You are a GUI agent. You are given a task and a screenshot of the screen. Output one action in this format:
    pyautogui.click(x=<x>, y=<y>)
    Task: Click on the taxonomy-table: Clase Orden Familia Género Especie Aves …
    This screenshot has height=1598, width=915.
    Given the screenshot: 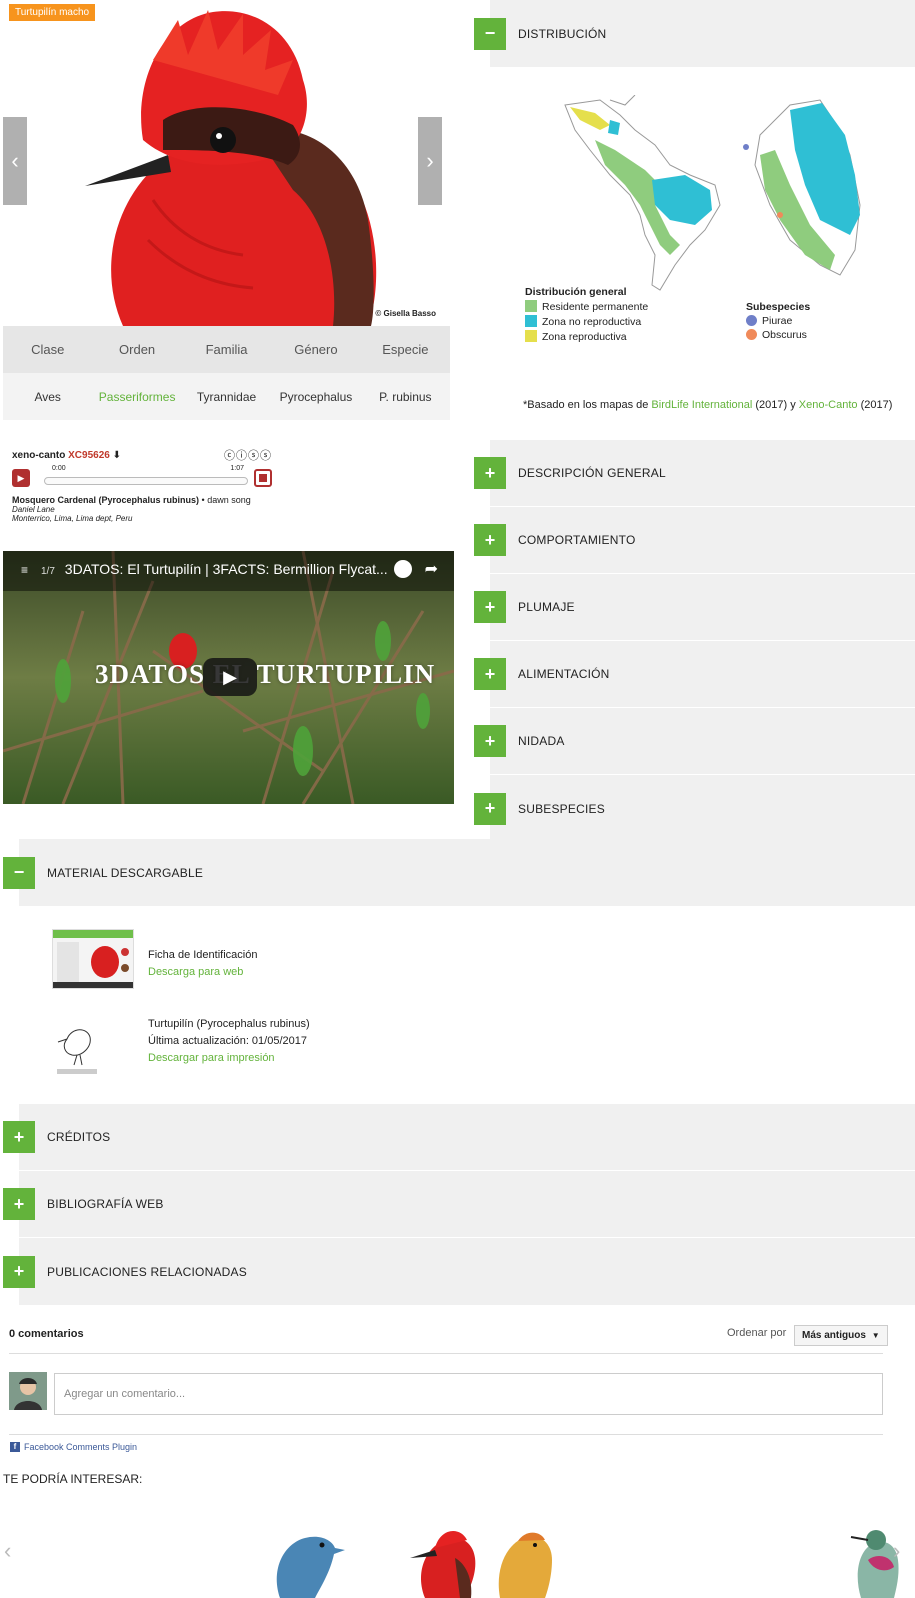 What is the action you would take?
    pyautogui.click(x=226, y=373)
    